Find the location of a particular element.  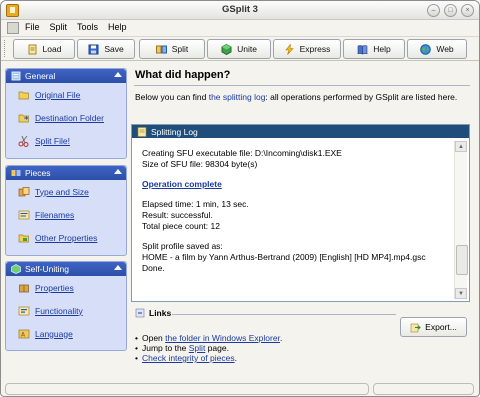

links-section-title: Links is located at coordinates (153, 313).